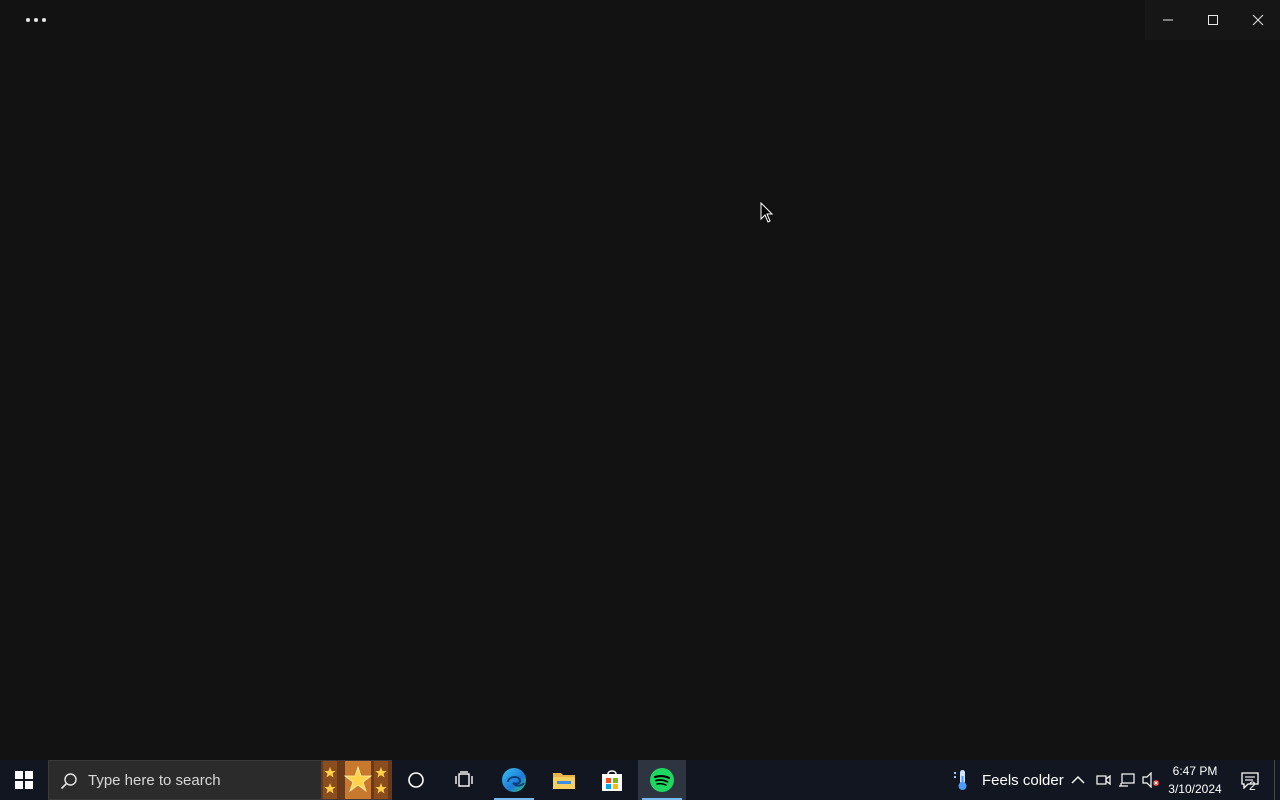  I want to click on weather-widget, so click(961, 780).